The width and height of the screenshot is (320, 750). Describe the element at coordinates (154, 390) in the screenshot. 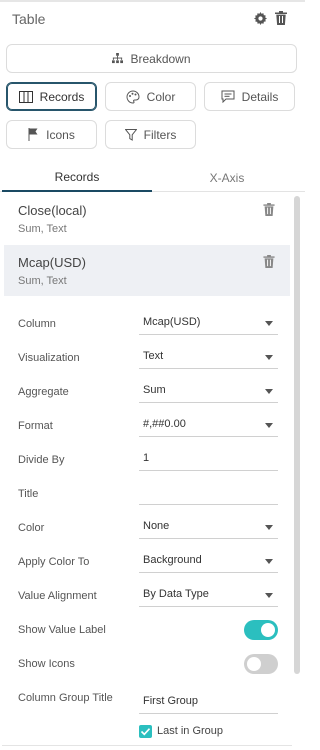

I see `aggregate-value: Sum` at that location.